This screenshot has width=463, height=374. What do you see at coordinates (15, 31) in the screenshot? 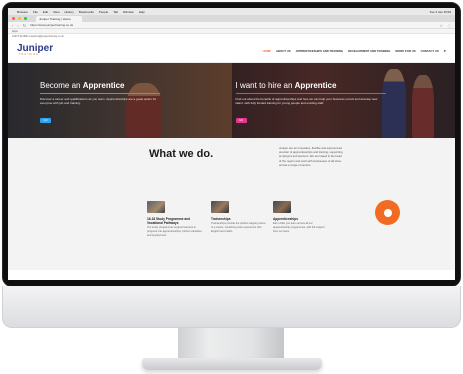
I see `bookmark-apps: Apps` at bounding box center [15, 31].